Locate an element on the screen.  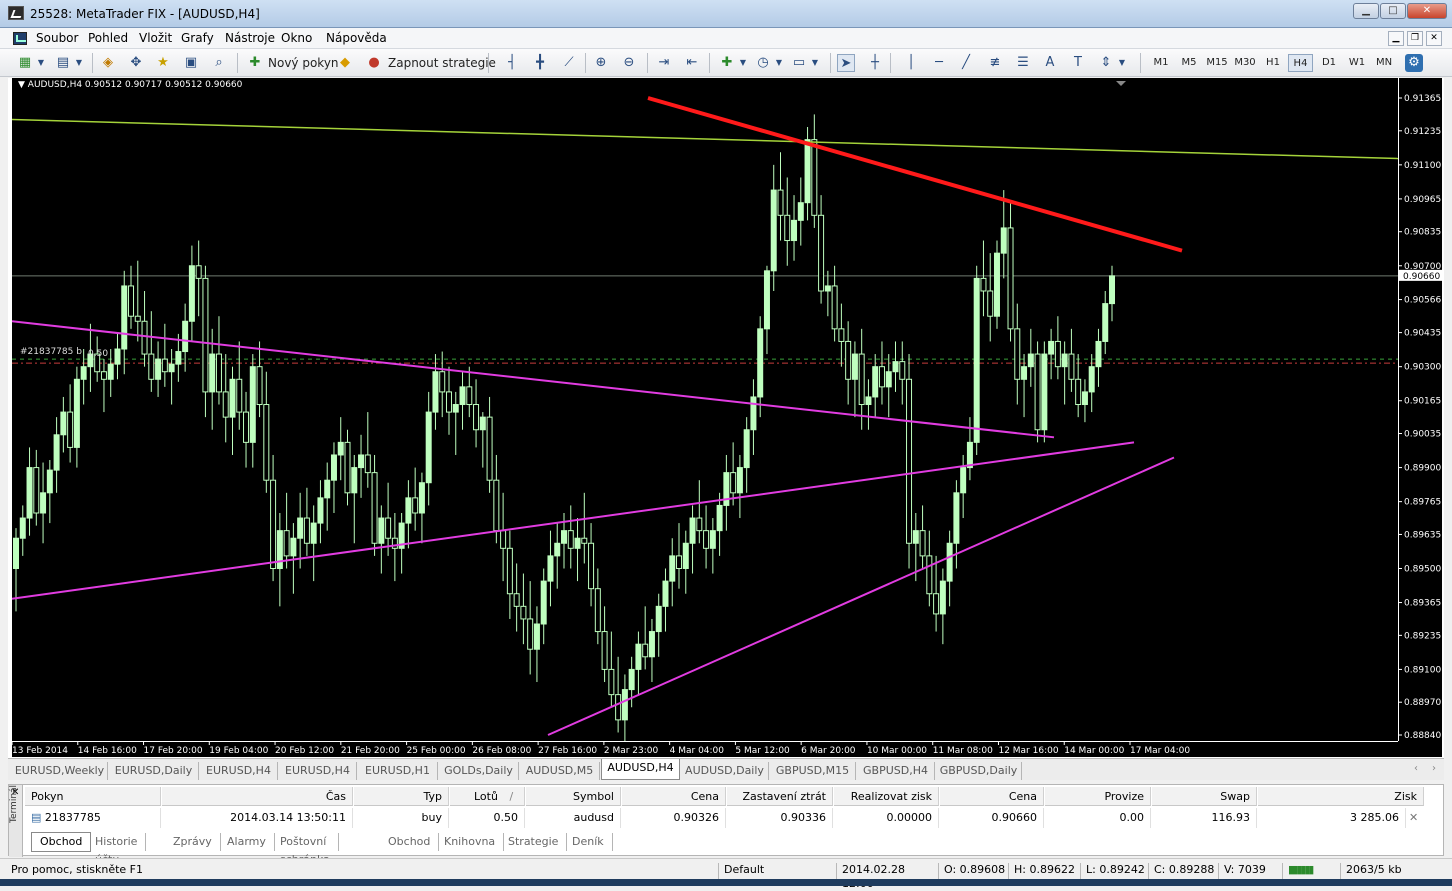
timeframe-h4: H4 is located at coordinates (1300, 63).